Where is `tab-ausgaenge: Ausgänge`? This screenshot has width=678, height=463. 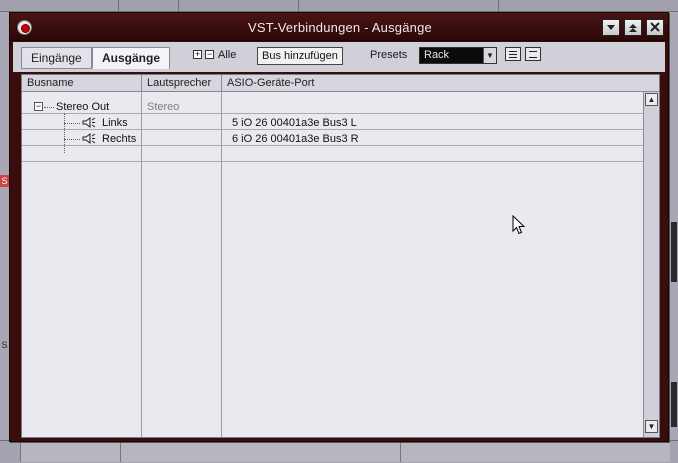
tab-ausgaenge: Ausgänge is located at coordinates (131, 58).